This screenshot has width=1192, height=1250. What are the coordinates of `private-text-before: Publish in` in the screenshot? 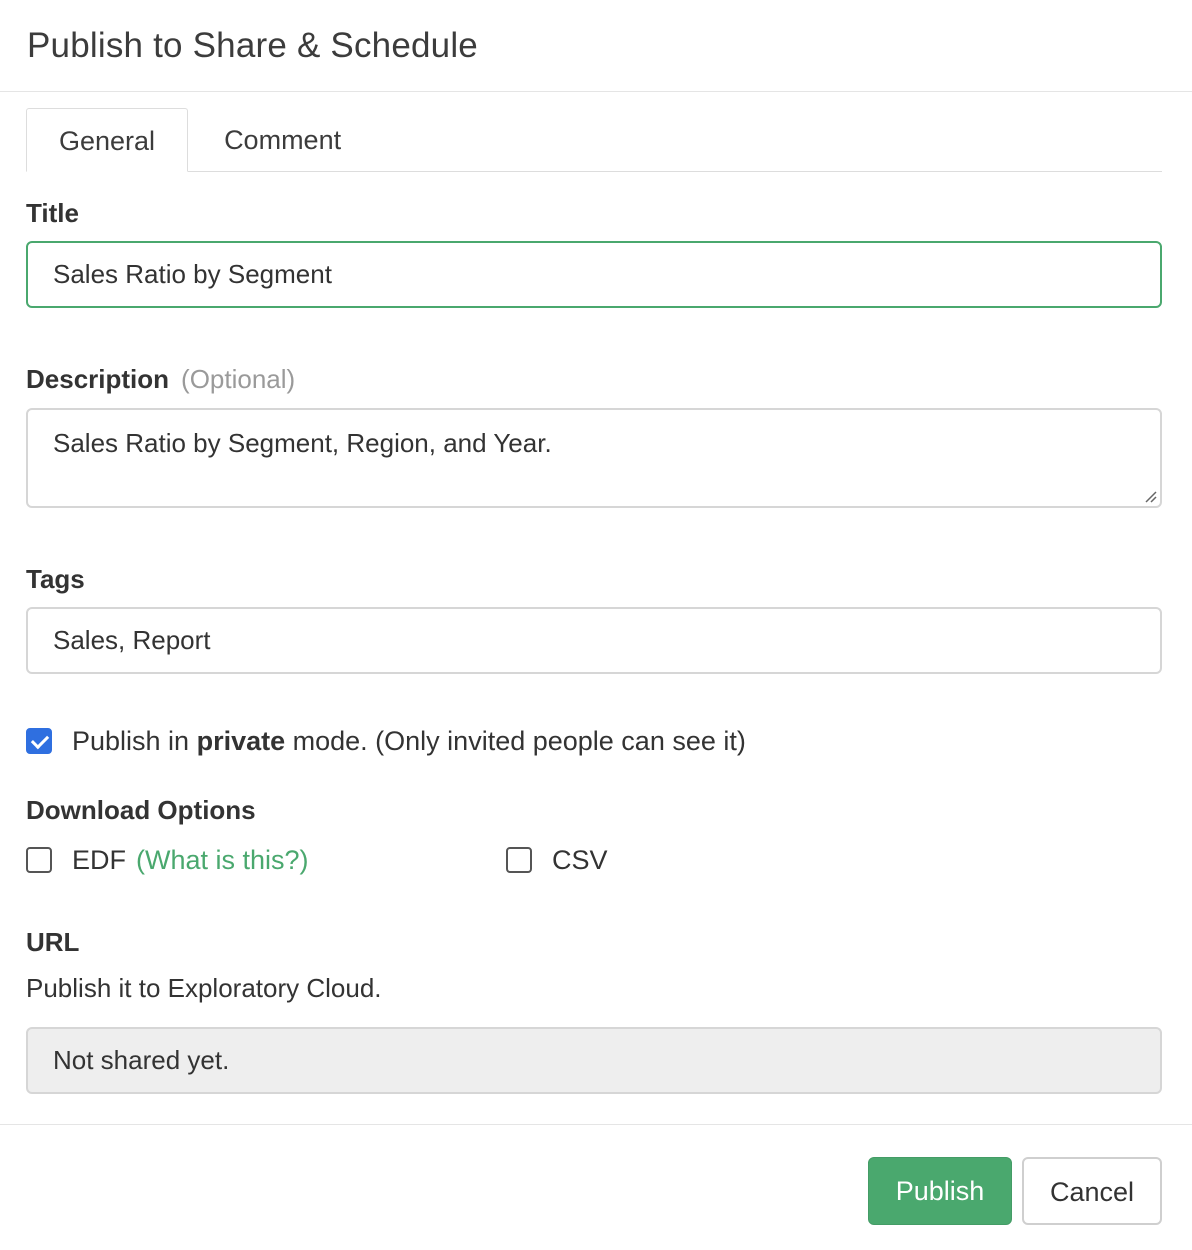 It's located at (134, 740).